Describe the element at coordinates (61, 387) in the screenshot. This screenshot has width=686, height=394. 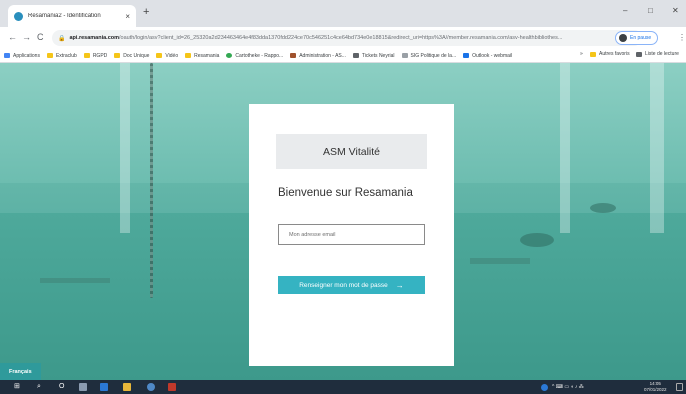
I see `cortana-icon: O` at that location.